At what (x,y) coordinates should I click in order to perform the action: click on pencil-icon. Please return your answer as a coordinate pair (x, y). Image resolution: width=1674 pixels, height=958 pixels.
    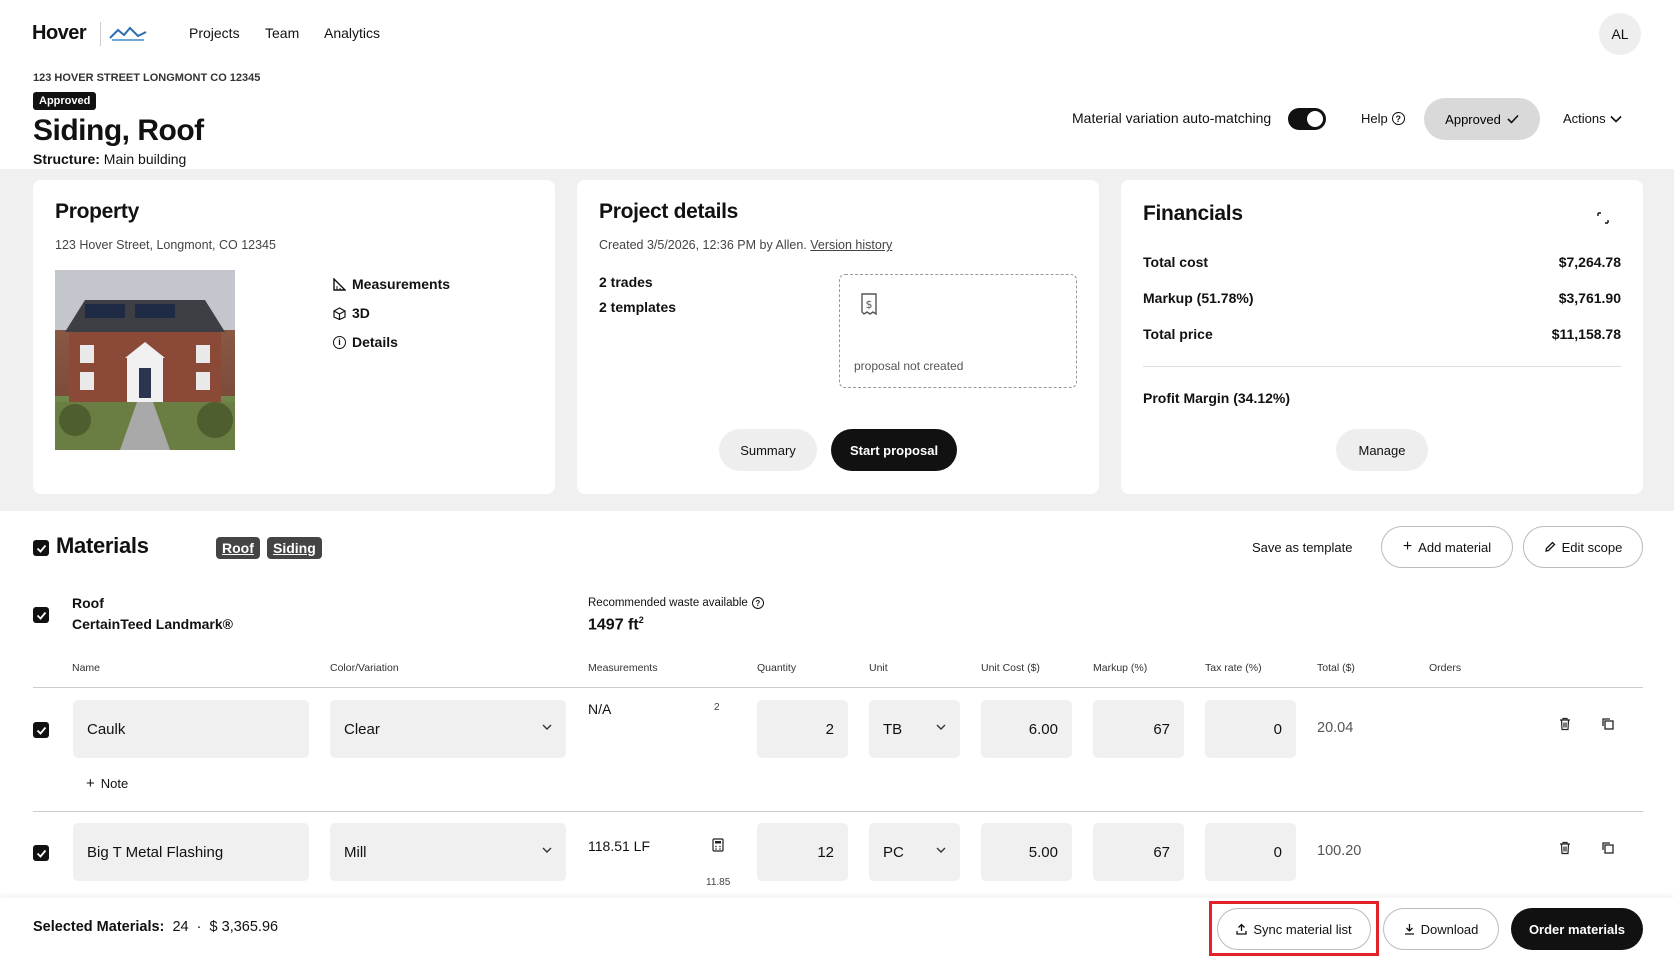
    Looking at the image, I should click on (1550, 546).